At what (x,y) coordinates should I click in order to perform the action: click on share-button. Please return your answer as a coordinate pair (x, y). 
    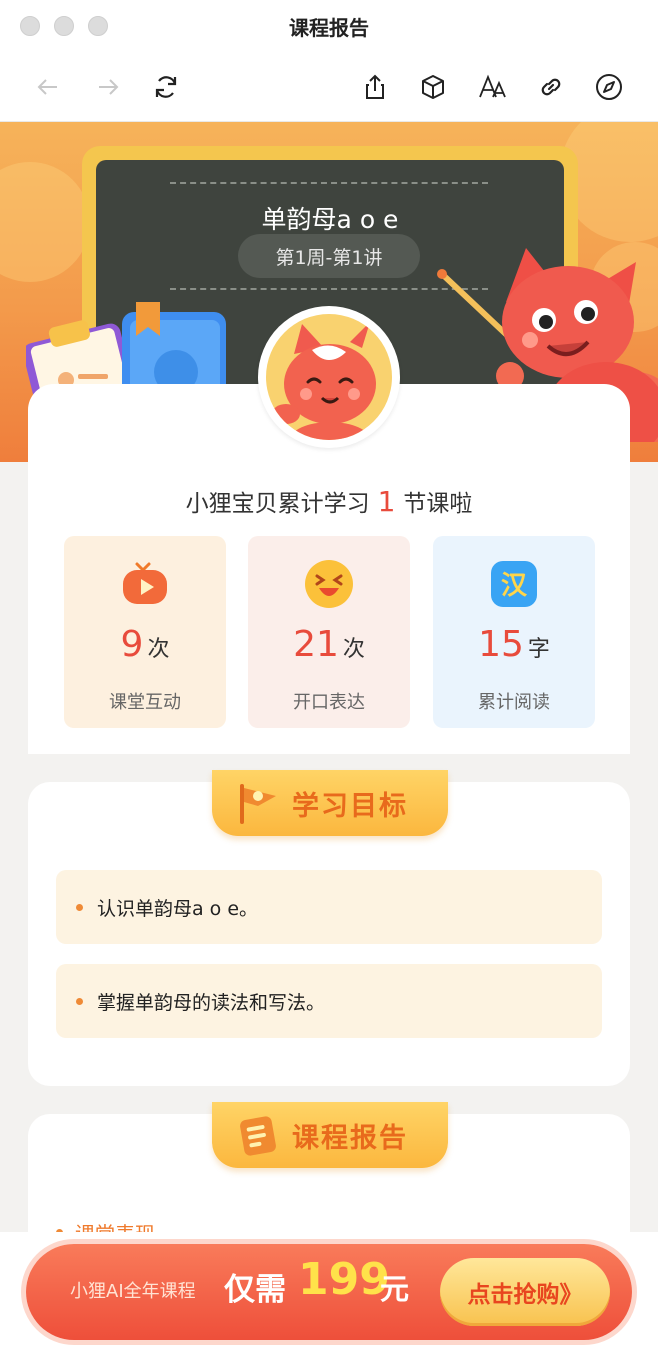
    Looking at the image, I should click on (375, 87).